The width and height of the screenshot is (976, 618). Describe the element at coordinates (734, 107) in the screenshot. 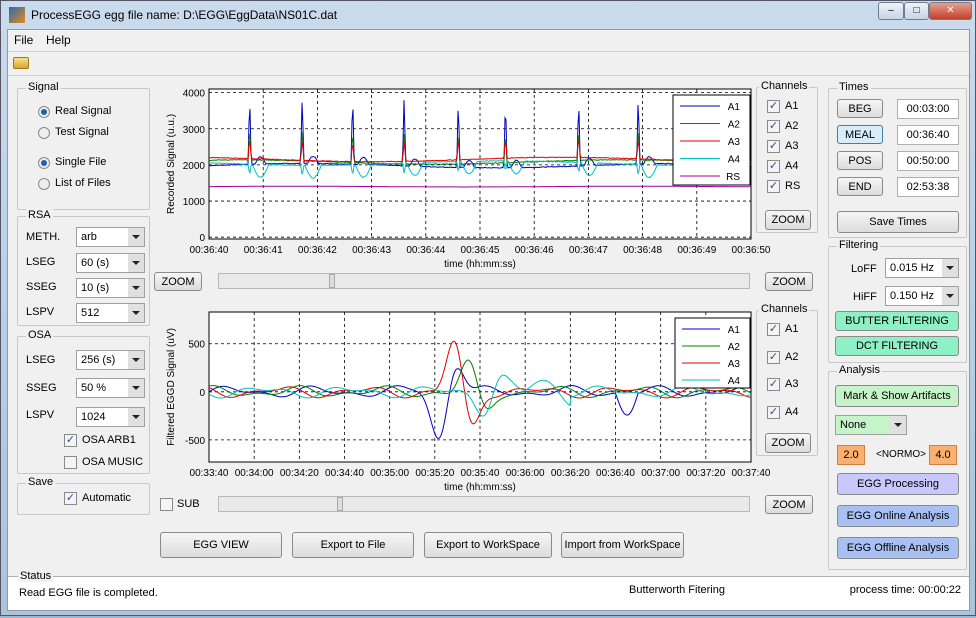

I see `top-legend-label: A1` at that location.